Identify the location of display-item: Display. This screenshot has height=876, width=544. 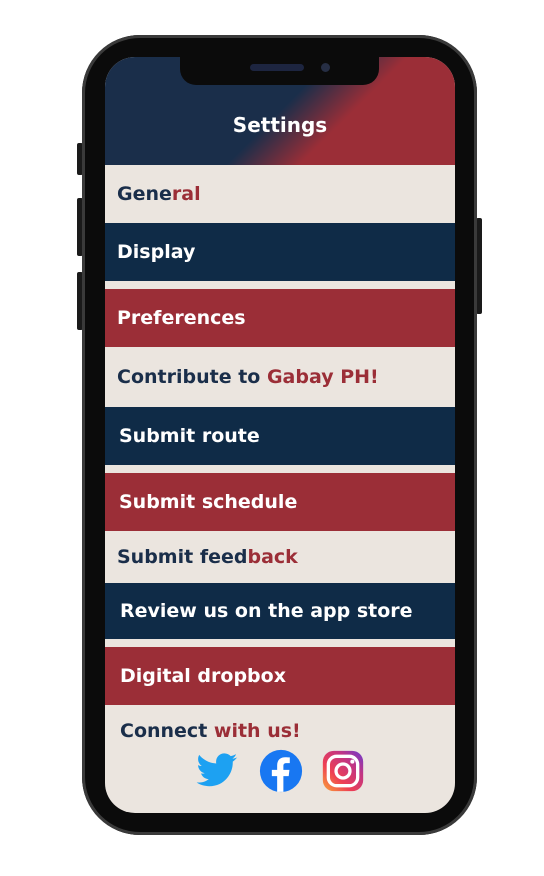
(280, 252).